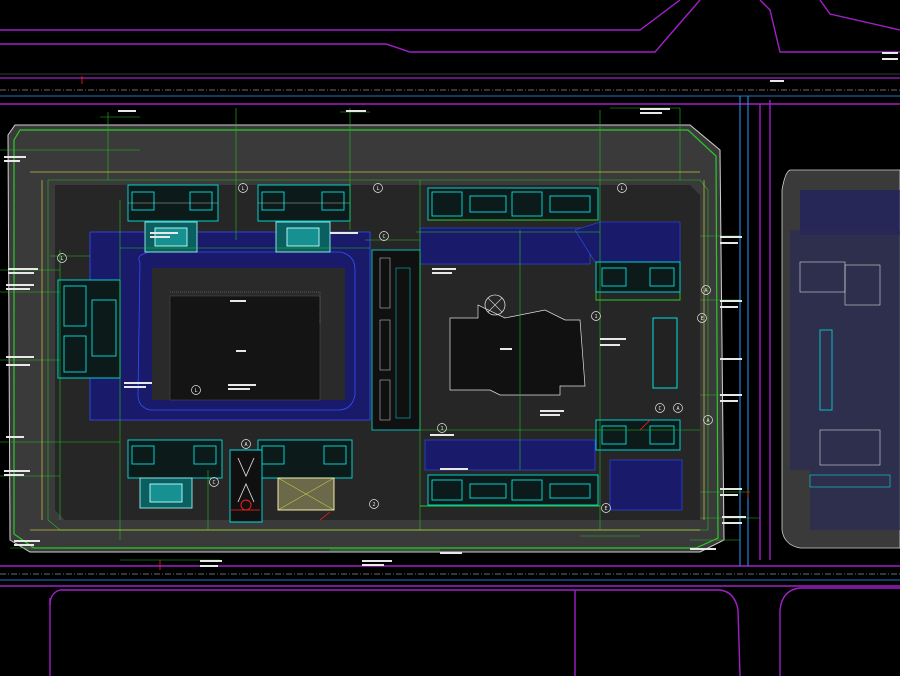 Image resolution: width=900 pixels, height=676 pixels. Describe the element at coordinates (638, 435) in the screenshot. I see `unit-right-lower` at that location.